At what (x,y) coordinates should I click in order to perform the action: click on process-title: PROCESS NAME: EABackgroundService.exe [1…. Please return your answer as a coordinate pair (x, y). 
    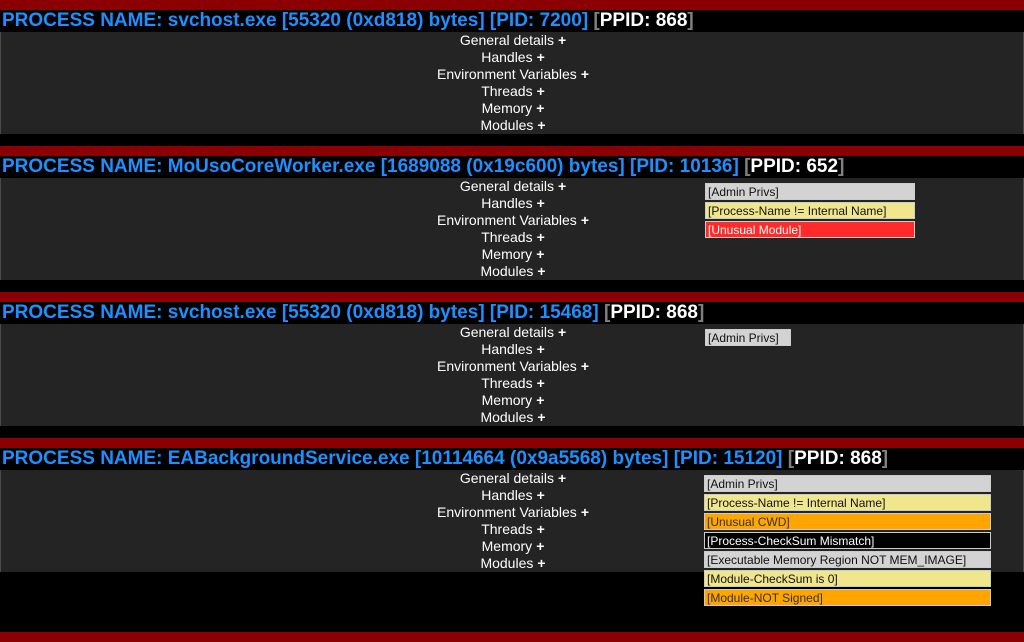
    Looking at the image, I should click on (392, 458).